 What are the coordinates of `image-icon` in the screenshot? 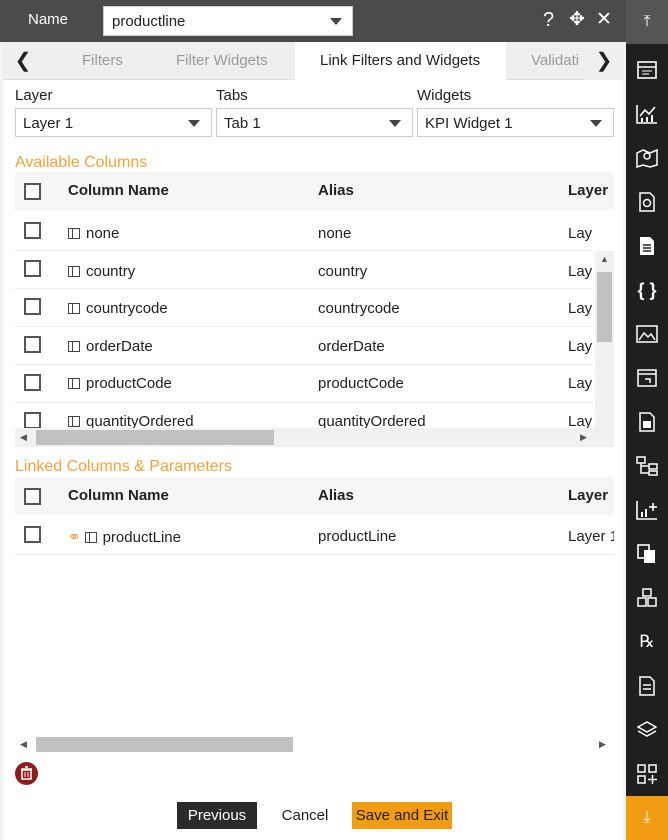 It's located at (647, 334).